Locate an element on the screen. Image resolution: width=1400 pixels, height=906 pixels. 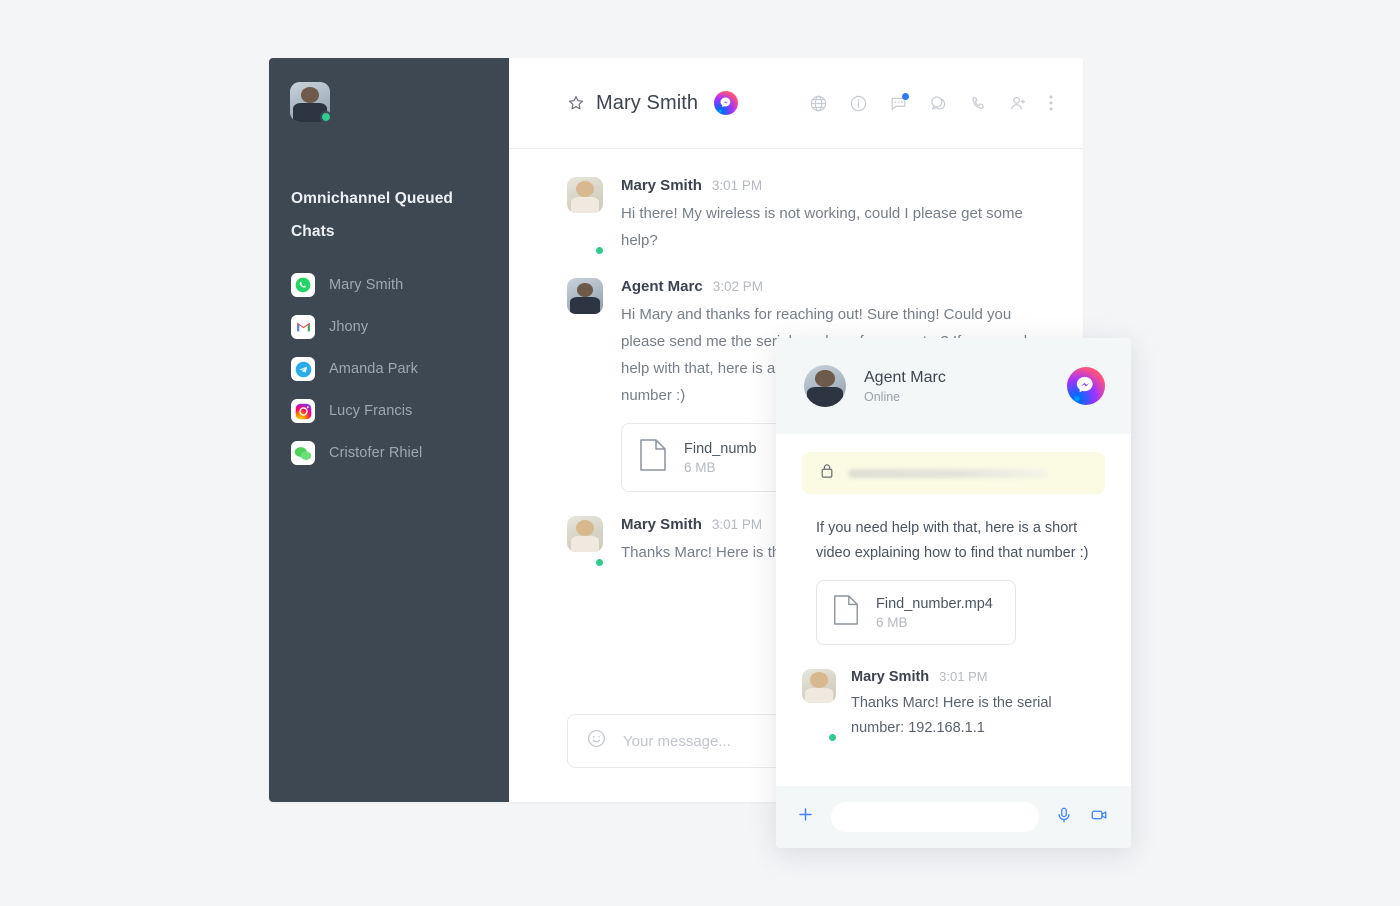
sidebar-item-amanda-park: Amanda Park is located at coordinates (389, 369).